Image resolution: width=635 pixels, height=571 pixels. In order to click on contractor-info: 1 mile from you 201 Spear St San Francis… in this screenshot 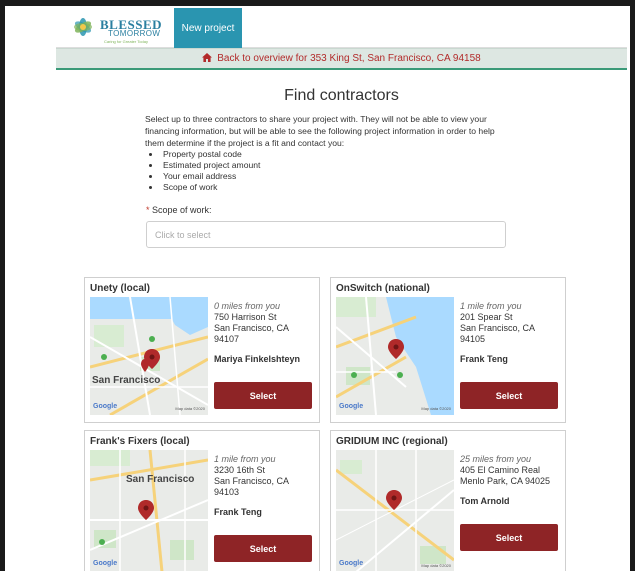, I will do `click(512, 333)`.